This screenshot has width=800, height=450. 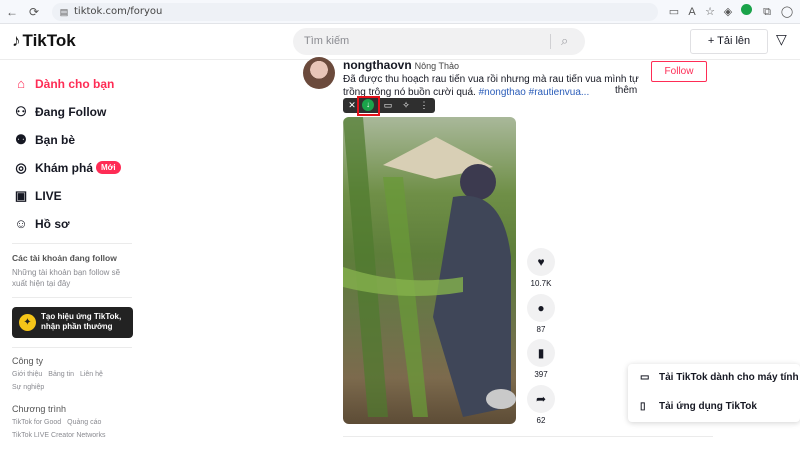 What do you see at coordinates (728, 12) in the screenshot?
I see `shield-icon: ◈` at bounding box center [728, 12].